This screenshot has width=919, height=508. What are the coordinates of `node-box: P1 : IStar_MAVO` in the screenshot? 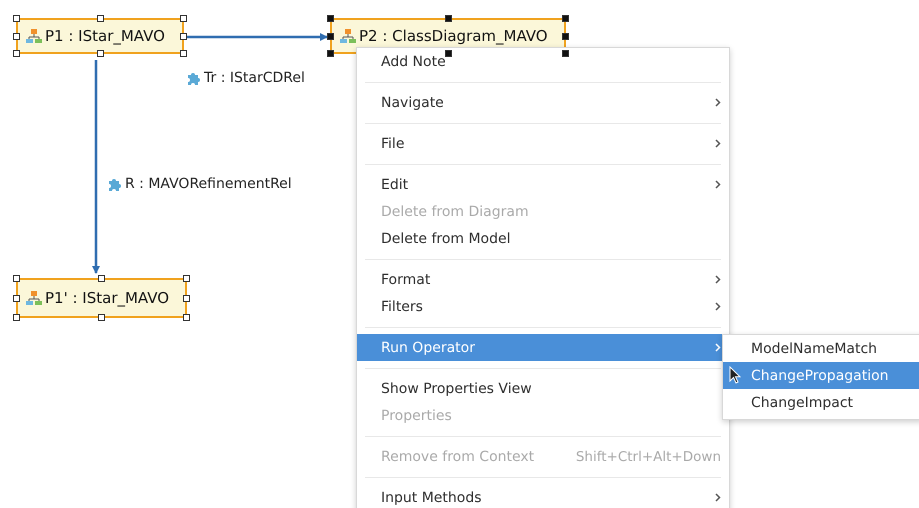 It's located at (100, 36).